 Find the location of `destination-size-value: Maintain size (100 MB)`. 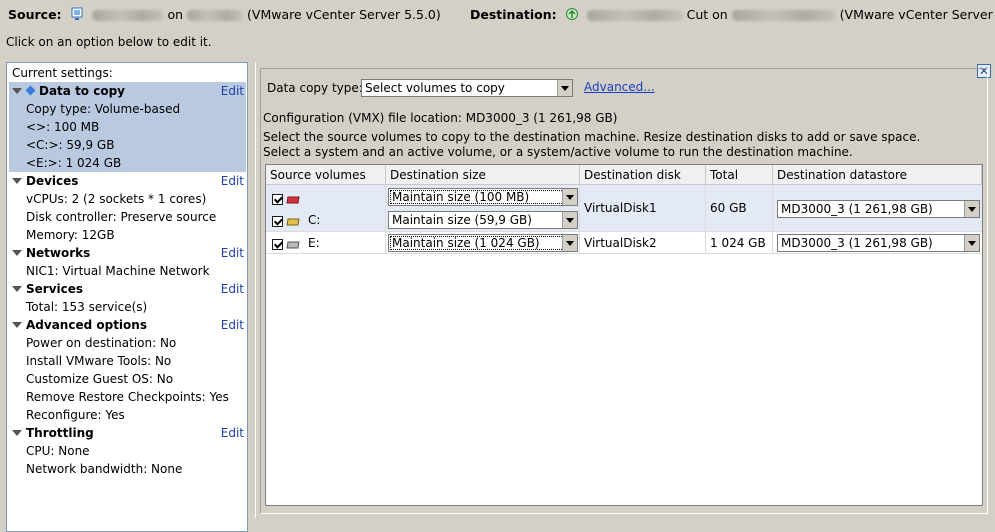

destination-size-value: Maintain size (100 MB) is located at coordinates (461, 197).